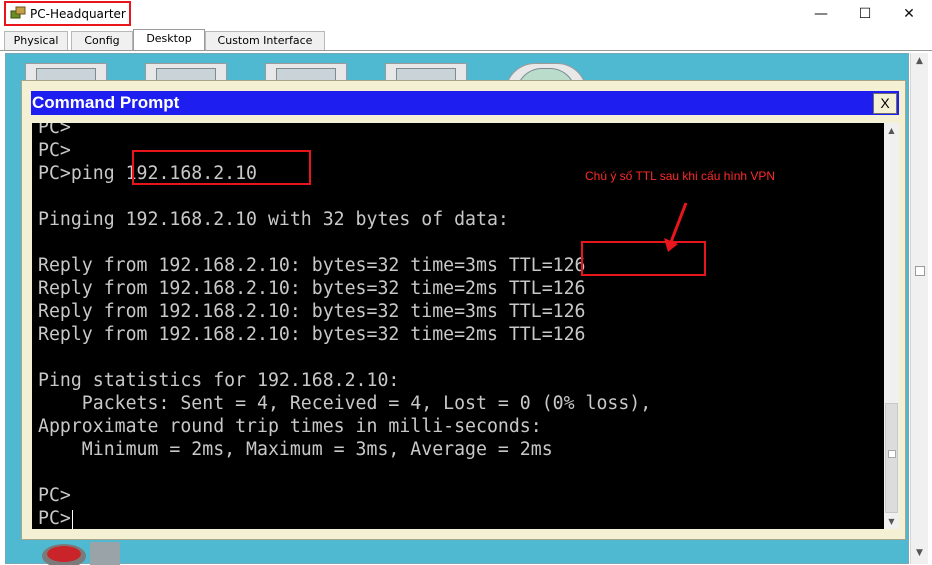 Image resolution: width=932 pixels, height=565 pixels. Describe the element at coordinates (169, 40) in the screenshot. I see `tab-desktop: Desktop` at that location.